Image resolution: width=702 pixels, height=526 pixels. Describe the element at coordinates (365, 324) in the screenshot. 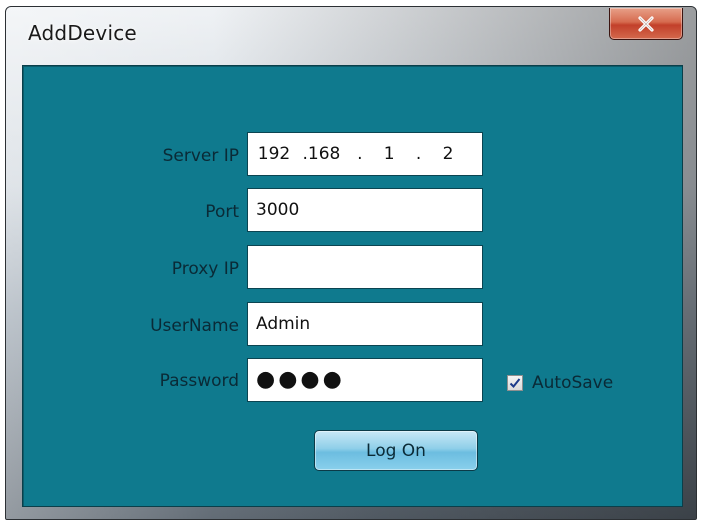

I see `username-input: Admin` at that location.